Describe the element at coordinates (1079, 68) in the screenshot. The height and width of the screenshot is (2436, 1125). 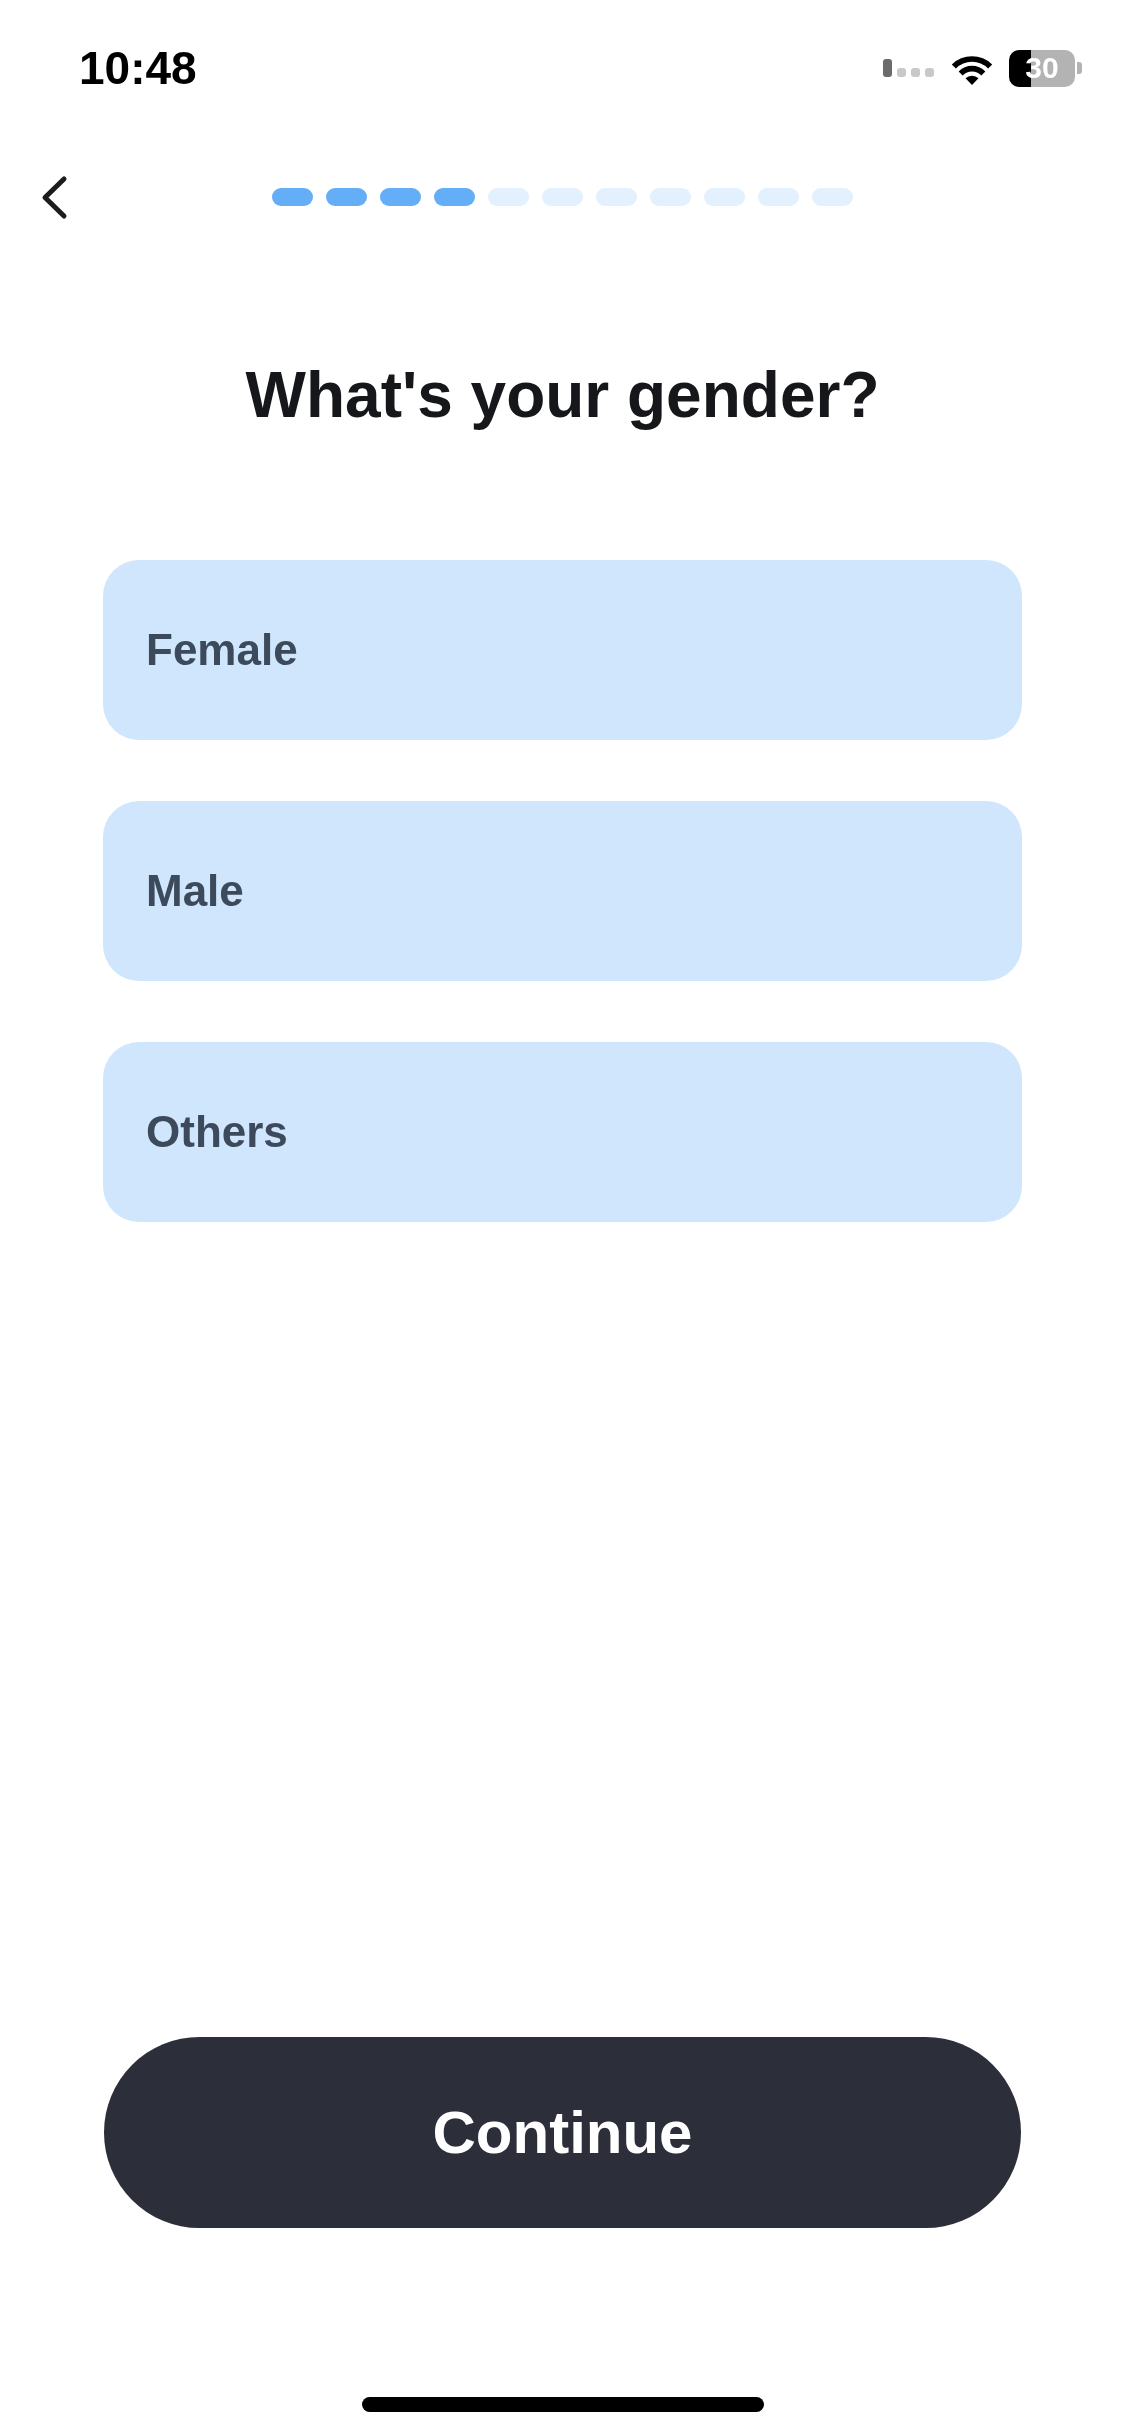
I see `battery-tip-icon` at that location.